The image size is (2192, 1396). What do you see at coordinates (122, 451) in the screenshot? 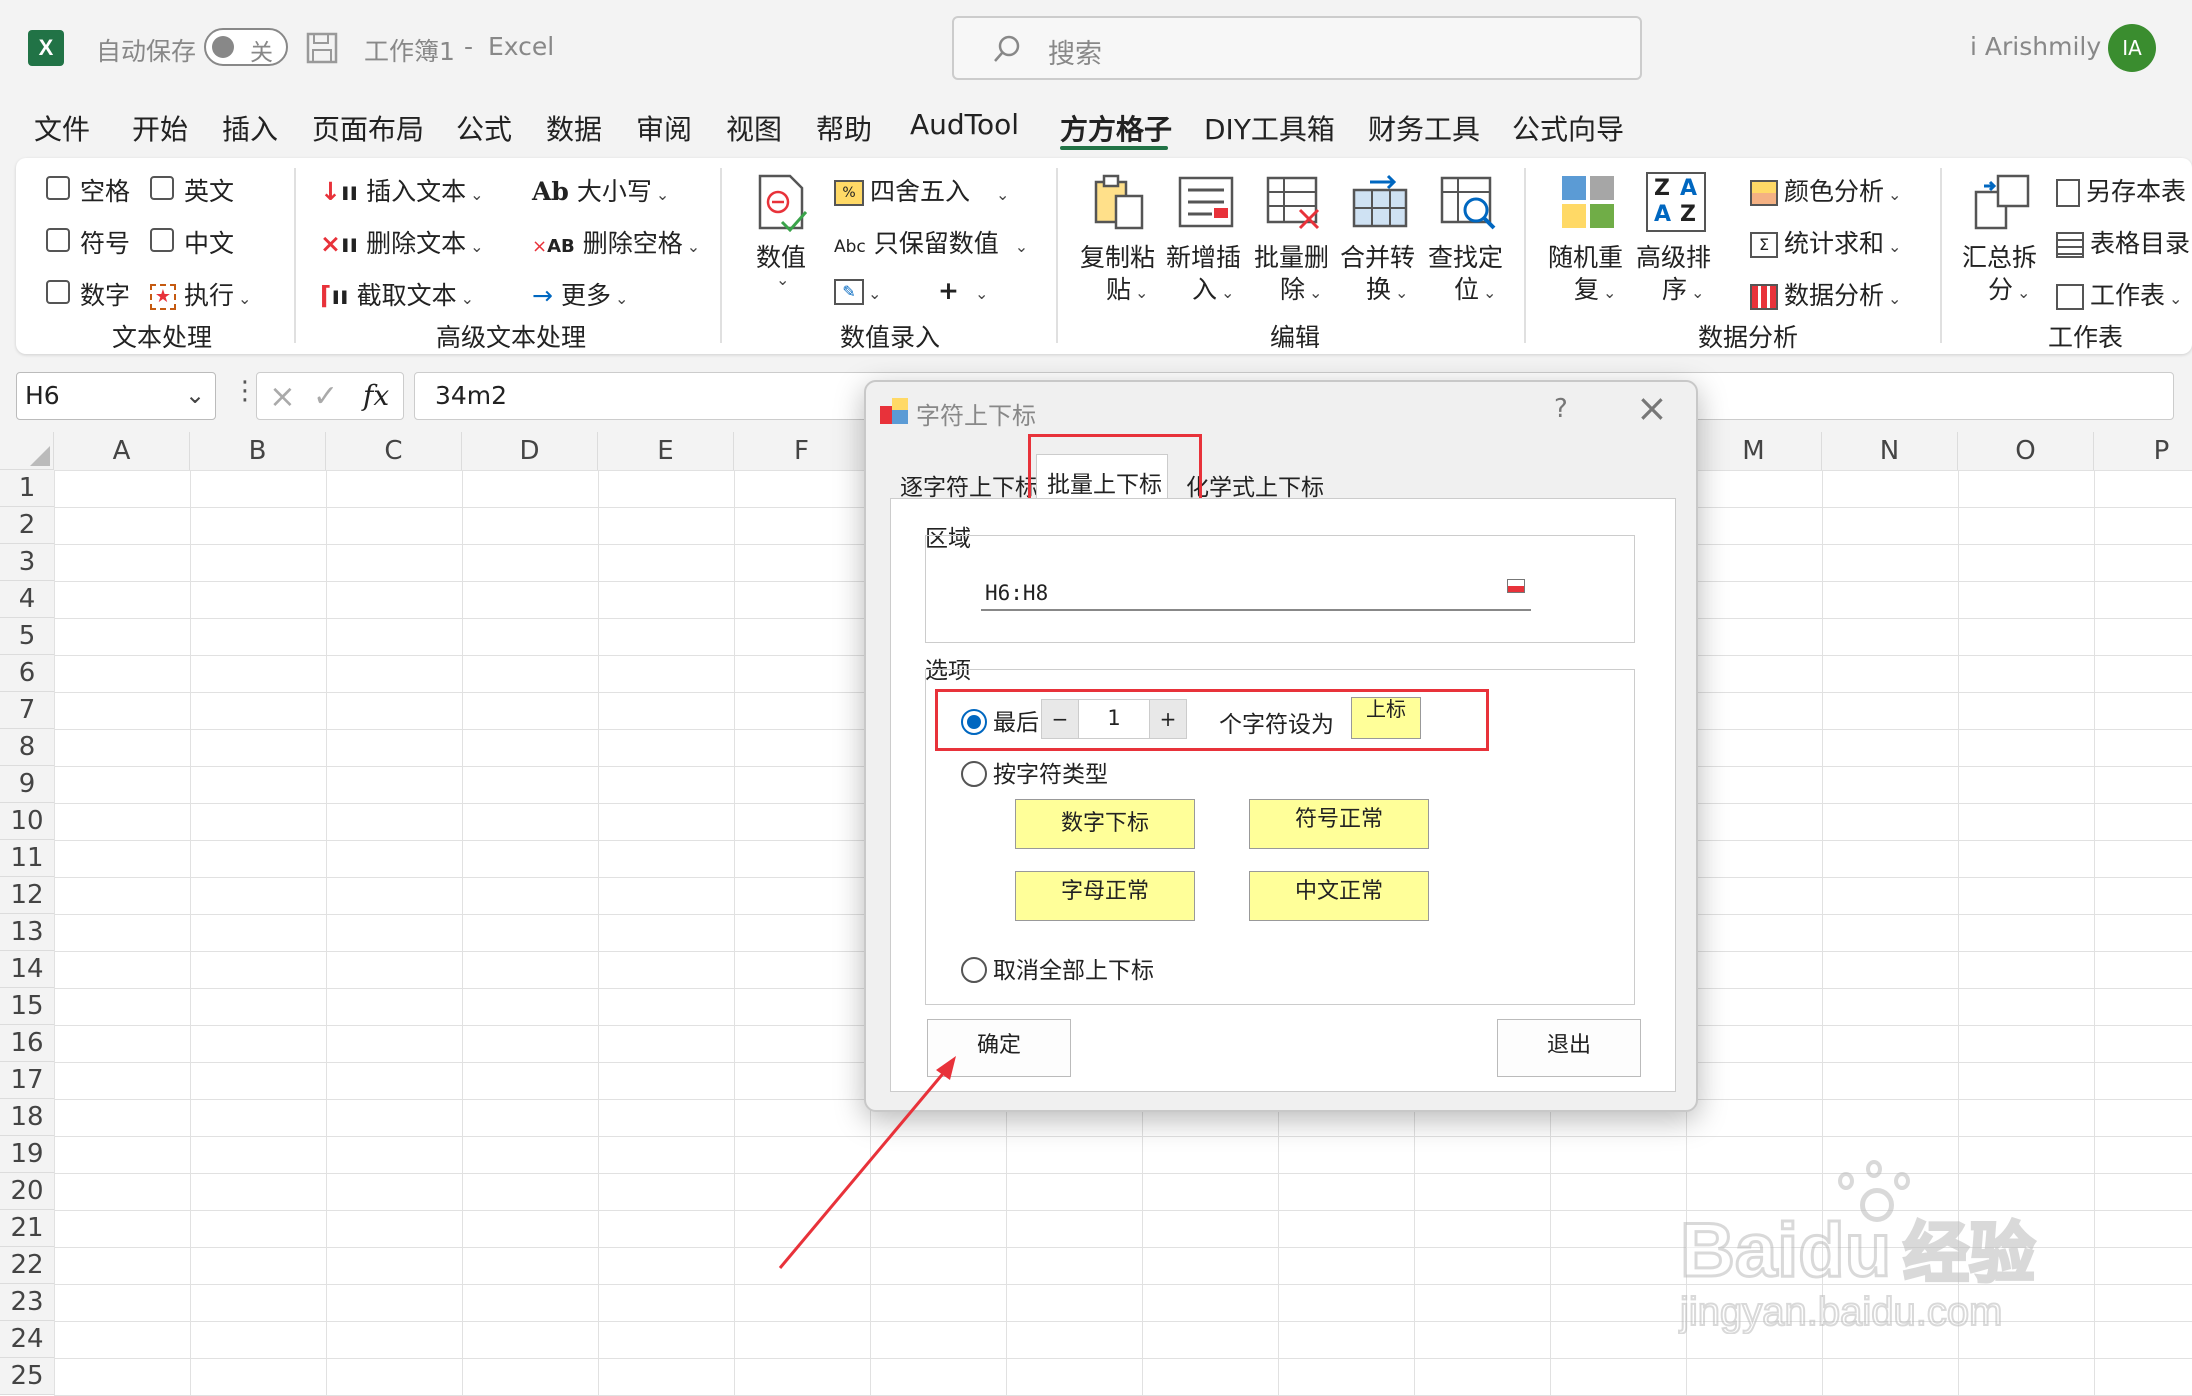
I see `column-header: A` at bounding box center [122, 451].